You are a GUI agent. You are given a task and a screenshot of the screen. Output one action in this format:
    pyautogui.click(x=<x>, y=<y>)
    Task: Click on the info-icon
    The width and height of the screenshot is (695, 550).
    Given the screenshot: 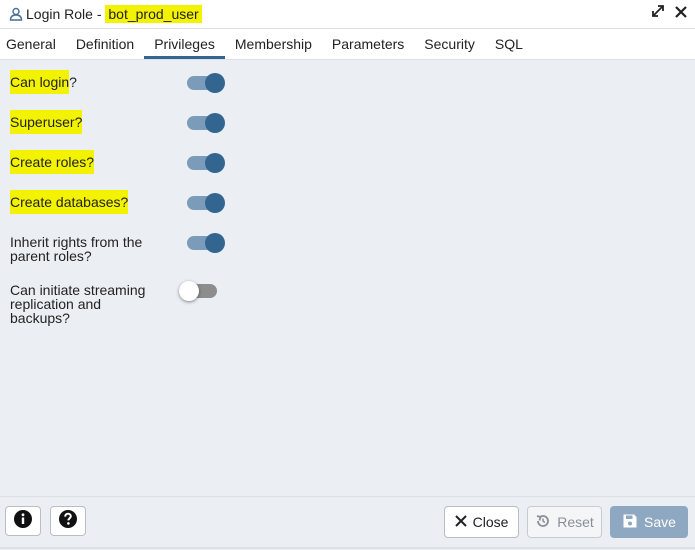 What is the action you would take?
    pyautogui.click(x=23, y=521)
    